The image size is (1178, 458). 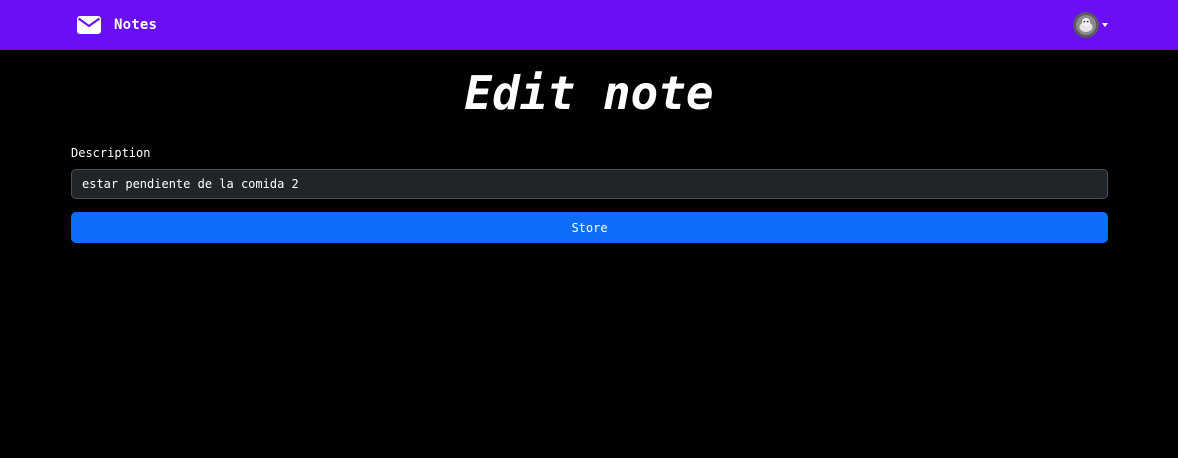 I want to click on brand-link: Notes, so click(x=117, y=25).